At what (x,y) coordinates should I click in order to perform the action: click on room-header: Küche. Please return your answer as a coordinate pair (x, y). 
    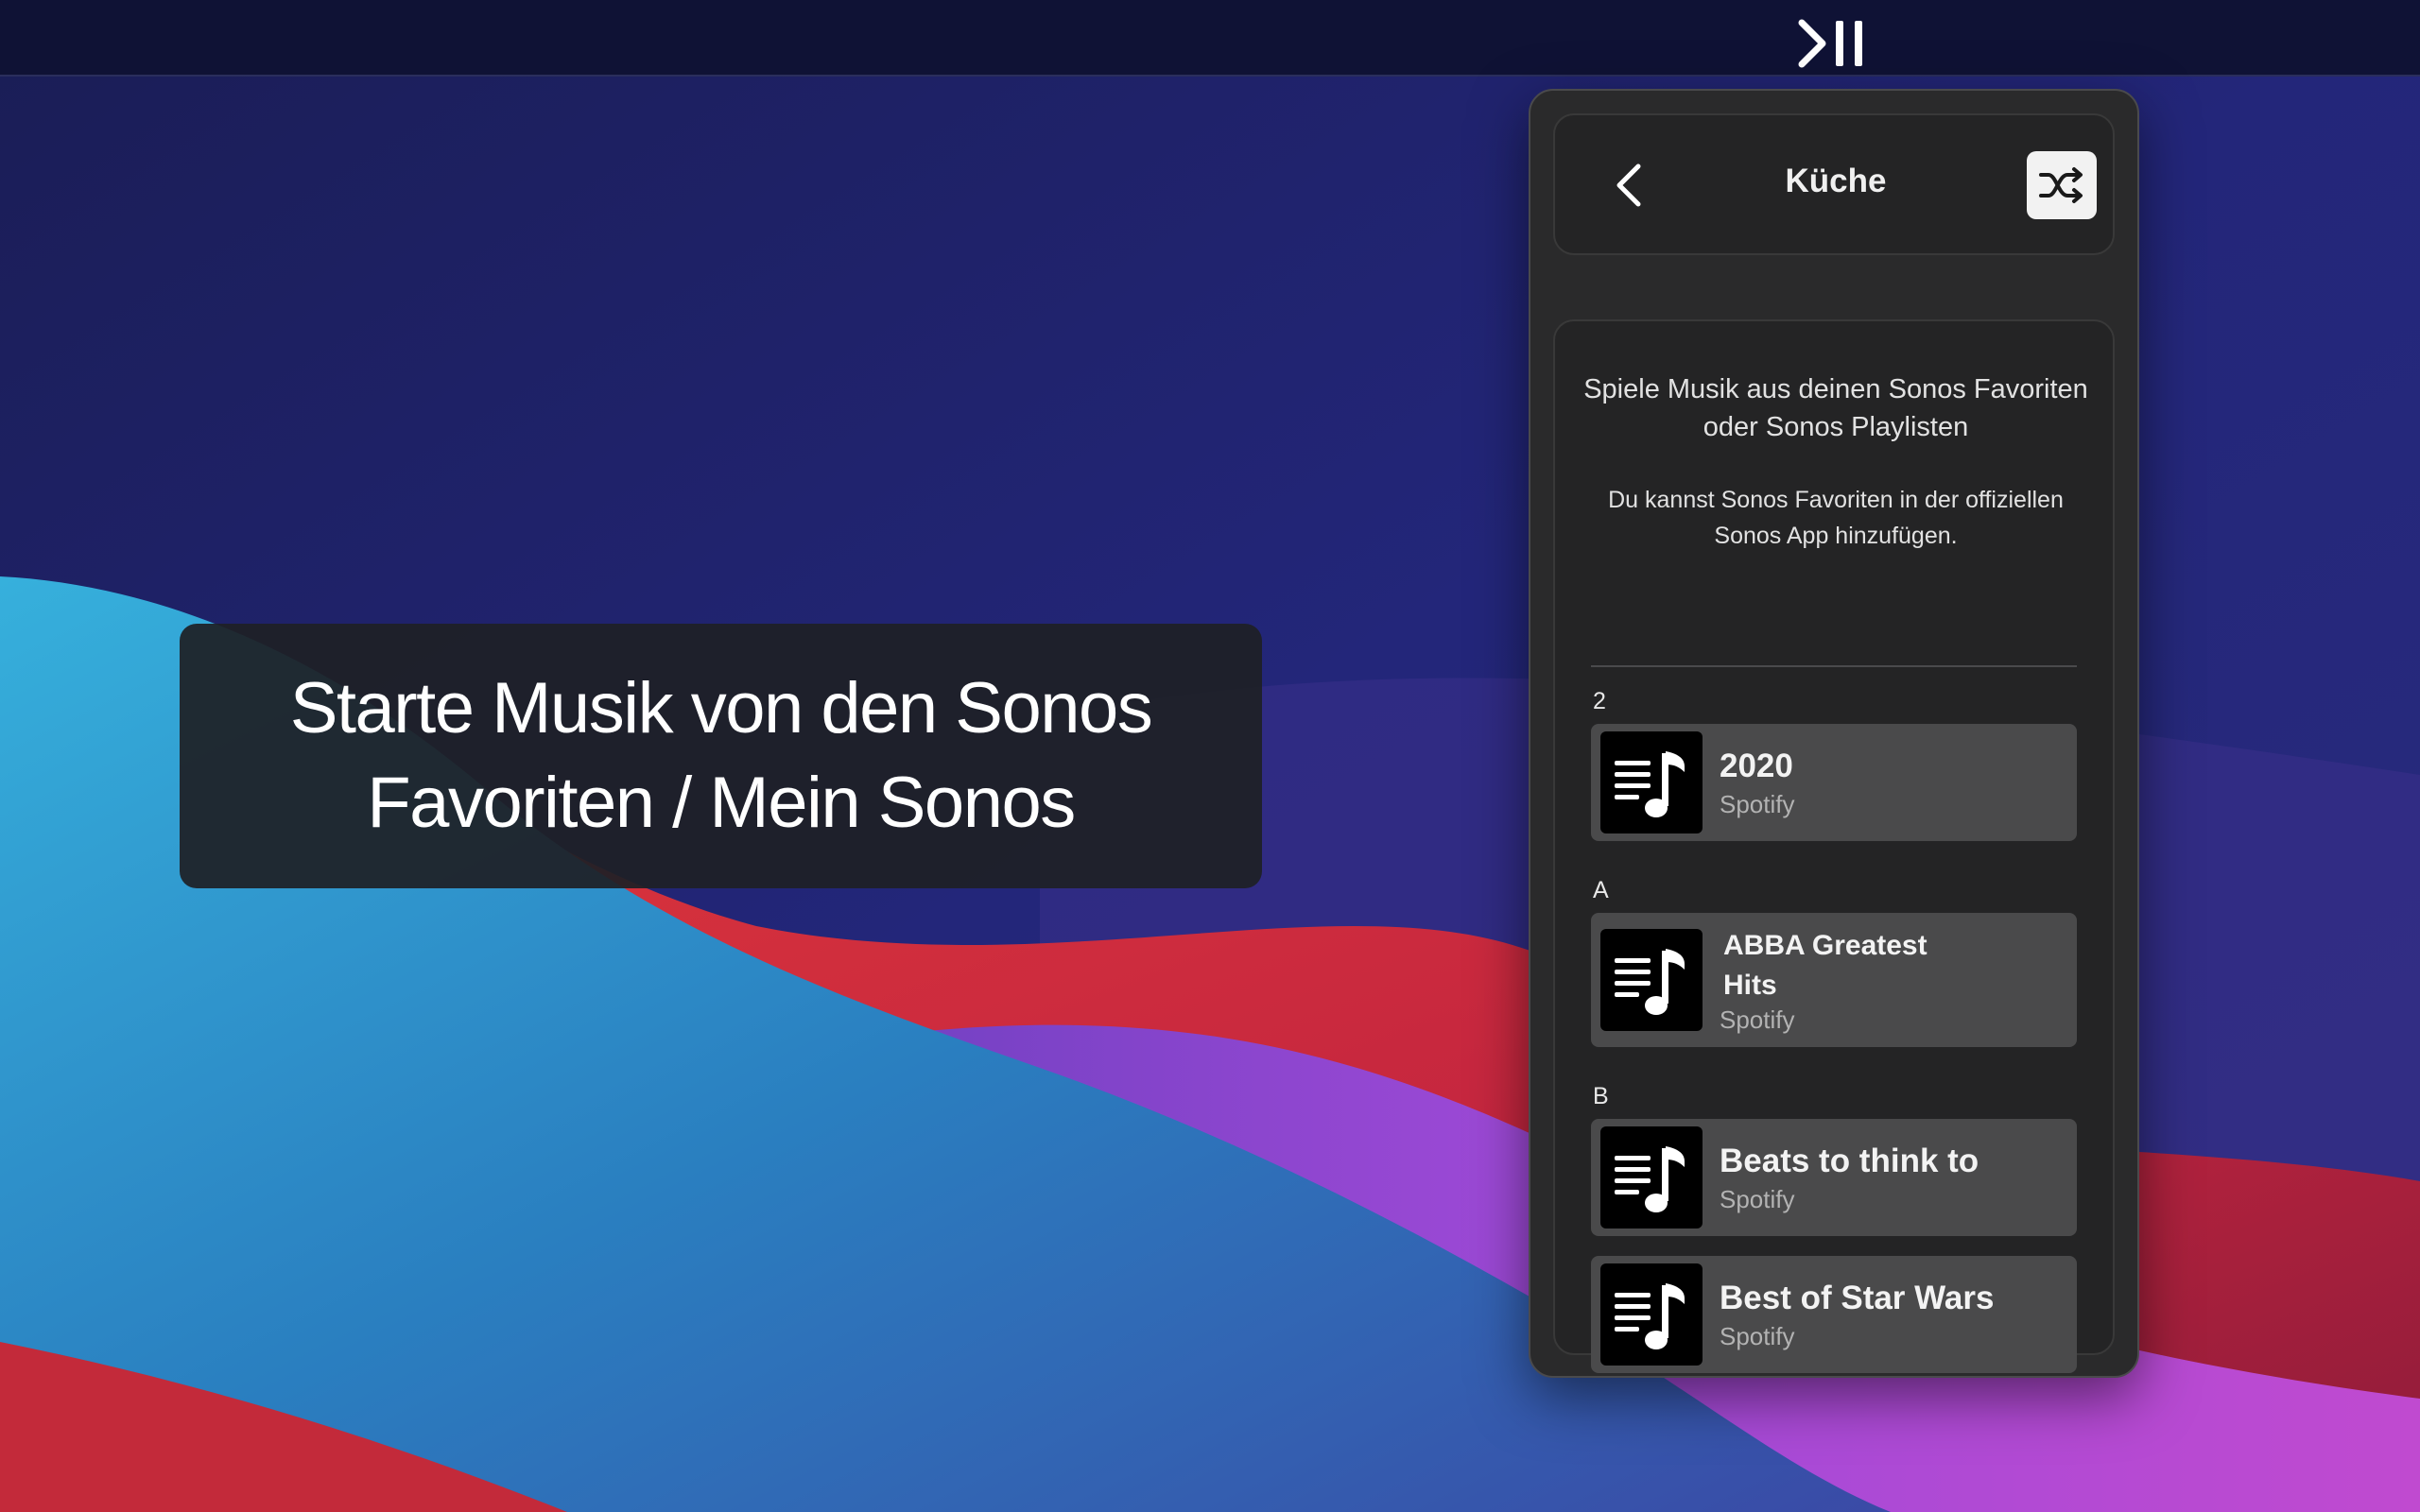
    Looking at the image, I should click on (1834, 184).